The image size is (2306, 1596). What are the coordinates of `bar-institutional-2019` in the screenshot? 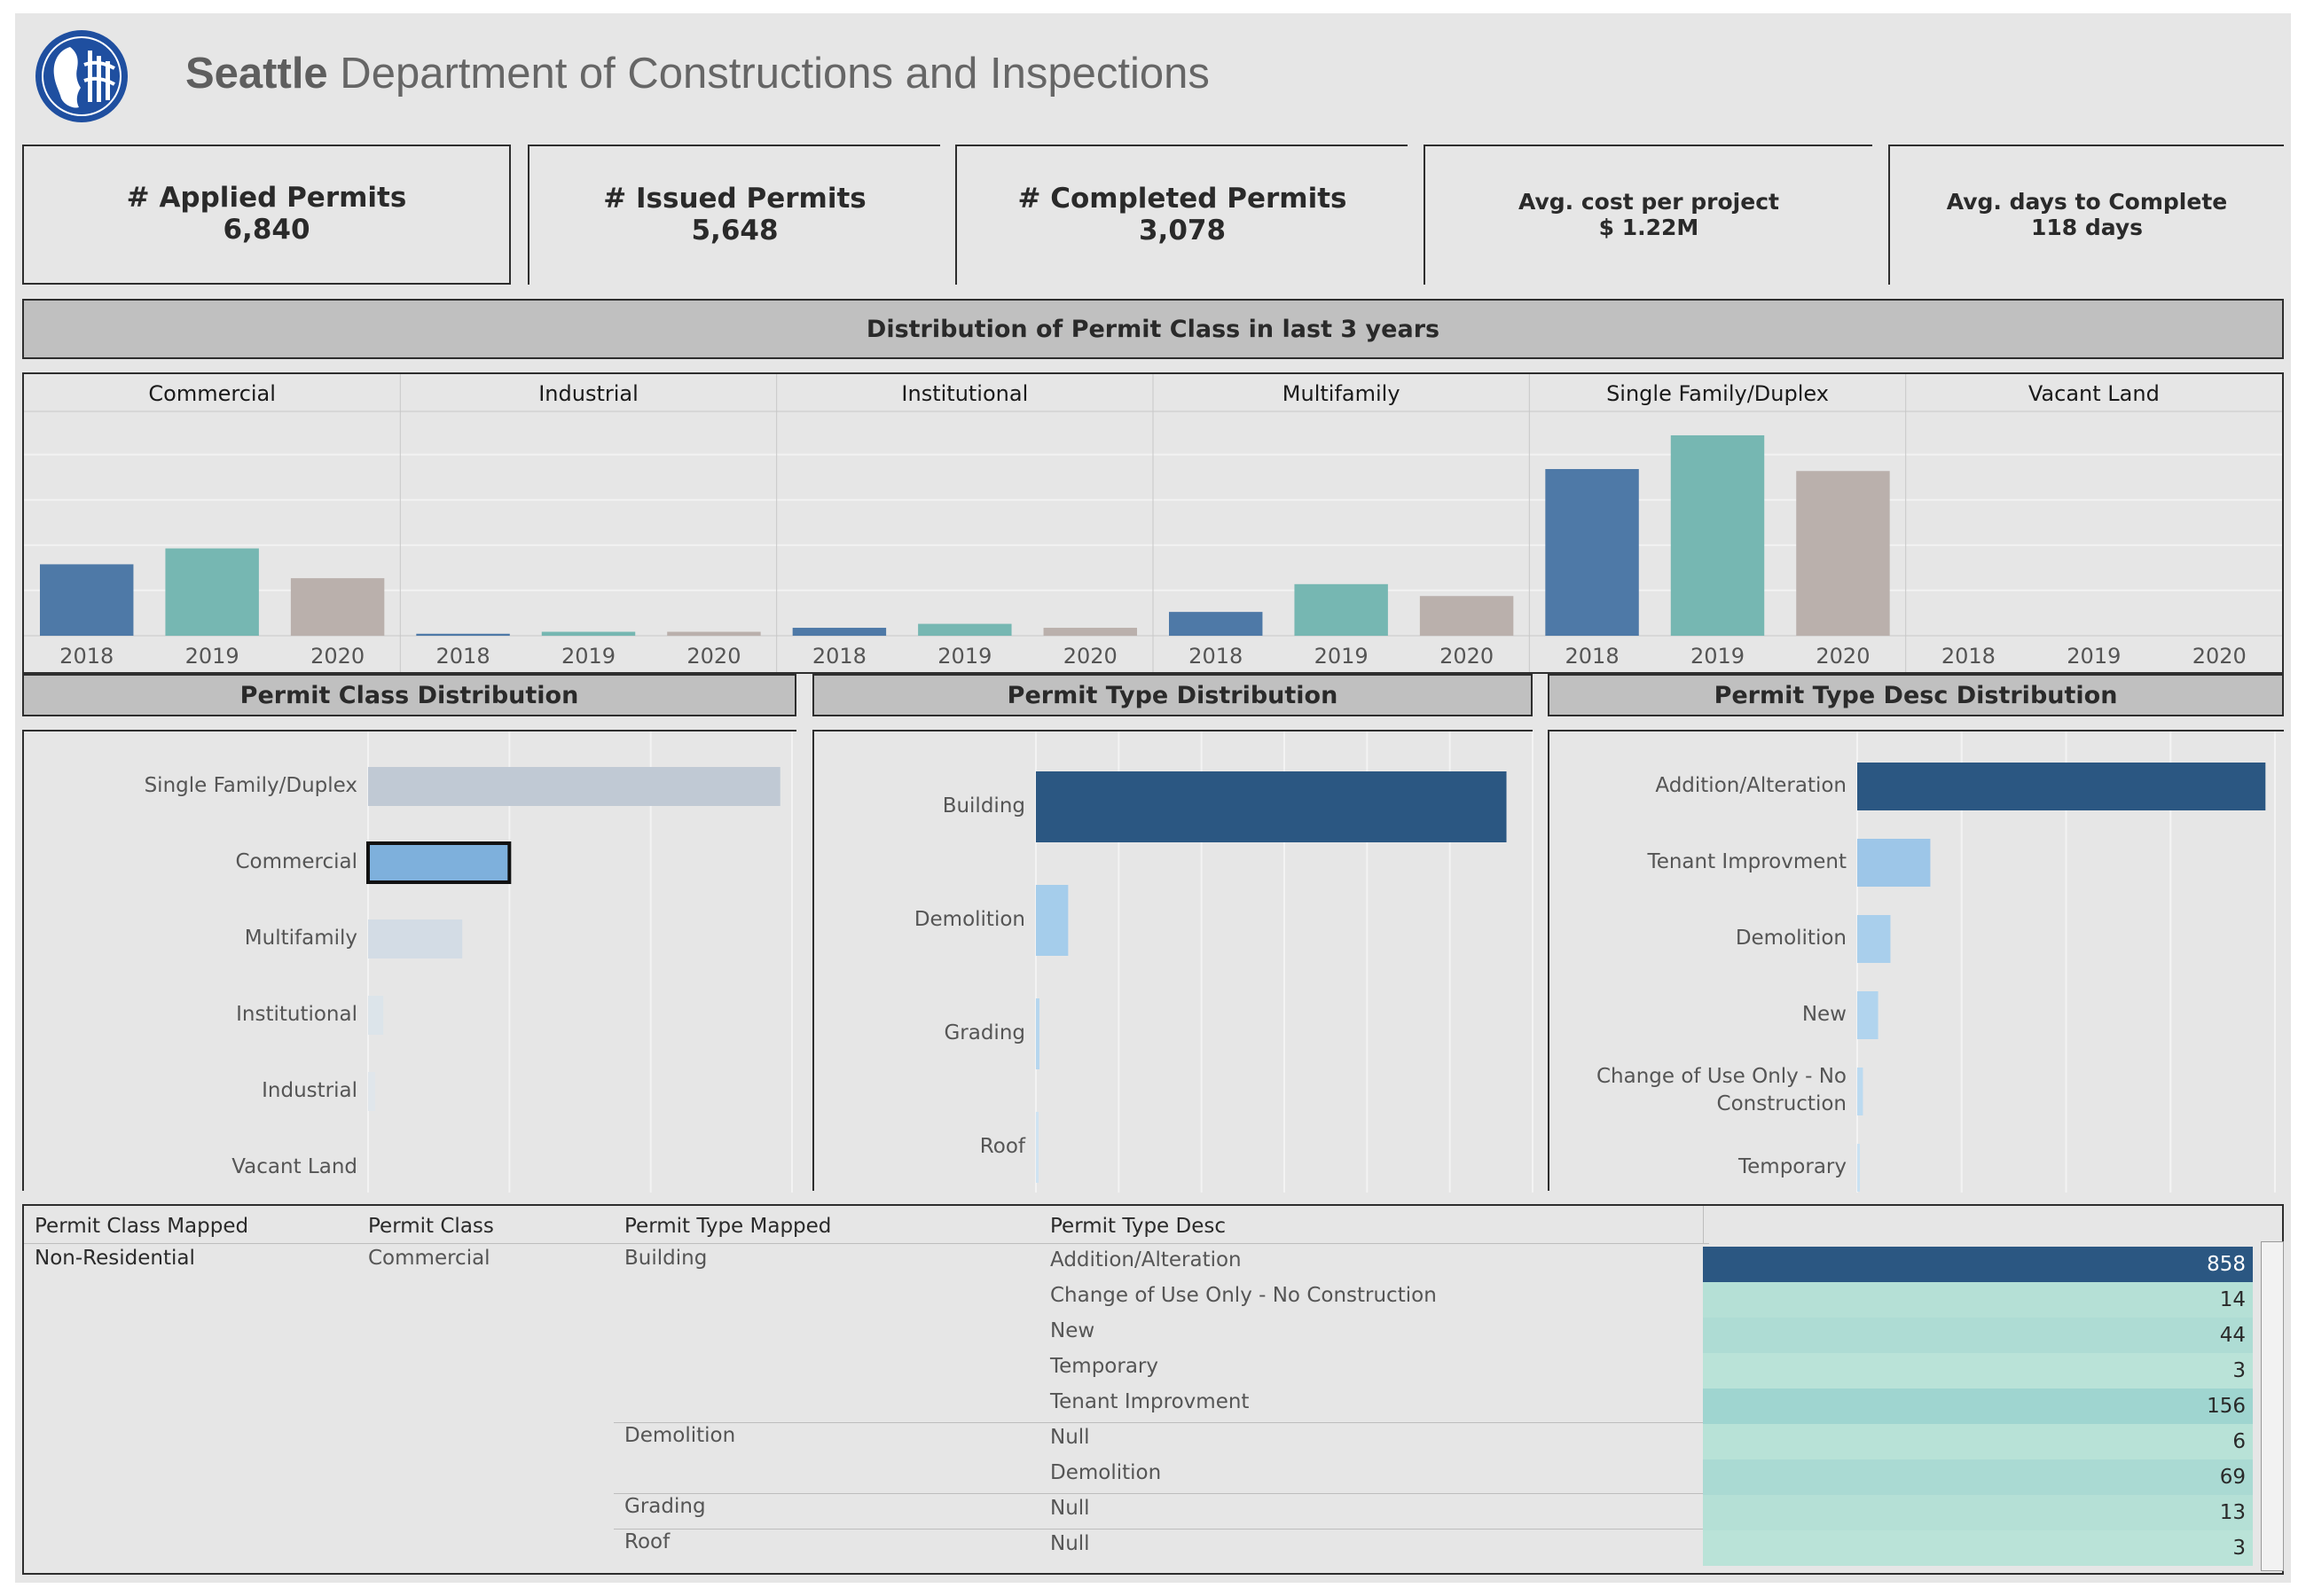 It's located at (965, 629).